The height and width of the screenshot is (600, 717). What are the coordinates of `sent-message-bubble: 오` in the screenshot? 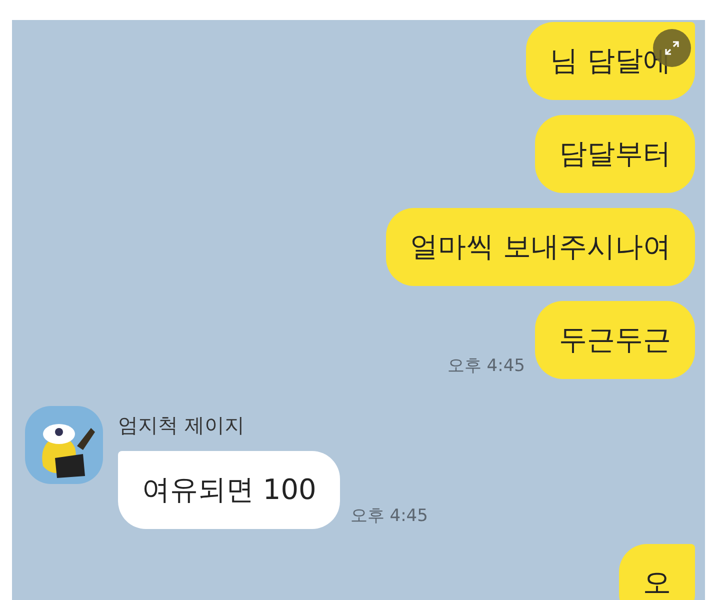 It's located at (657, 572).